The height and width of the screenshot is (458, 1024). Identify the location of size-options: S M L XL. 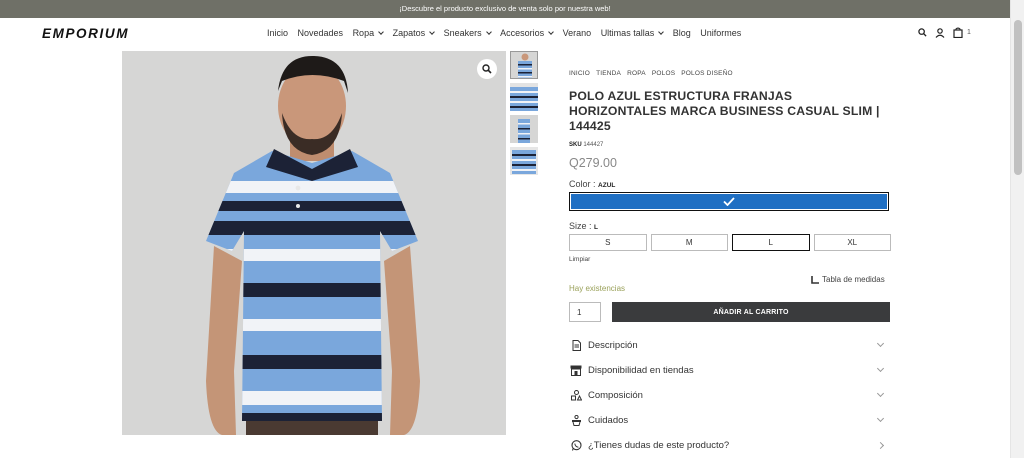
(730, 242).